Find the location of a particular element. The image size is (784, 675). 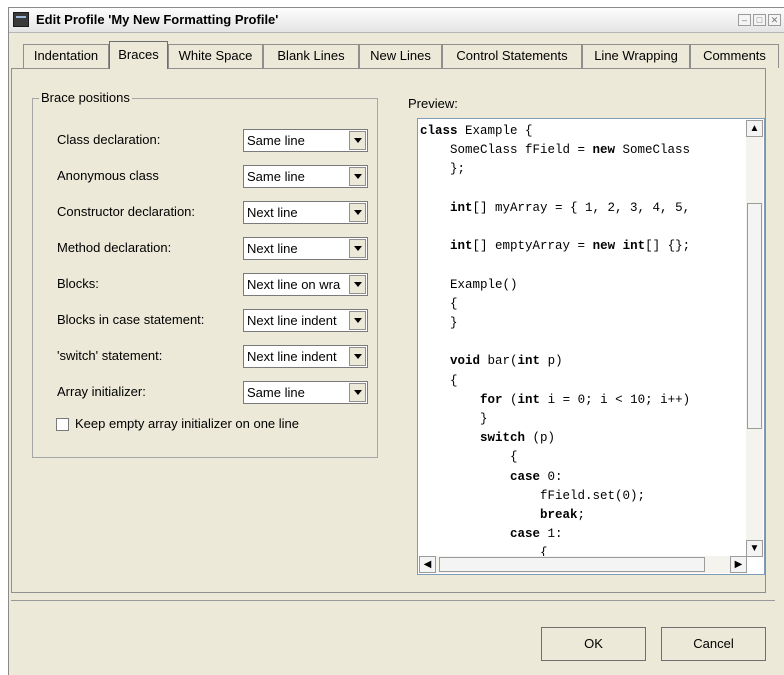

preview-label: Preview: is located at coordinates (433, 103).